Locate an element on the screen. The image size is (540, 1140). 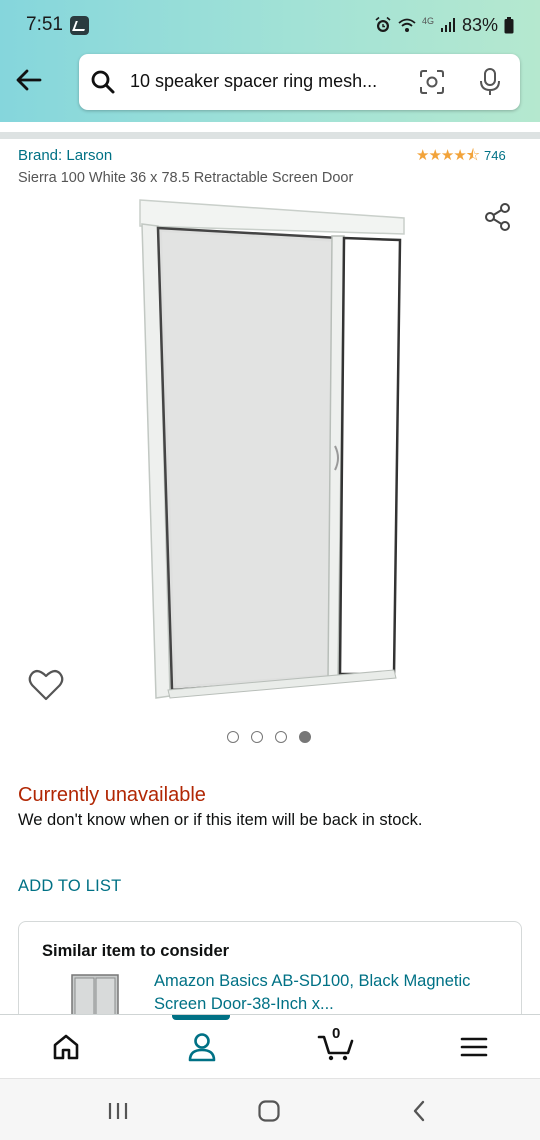
rating: ★ ★ ★ ★ ⯪ 746 is located at coordinates (461, 155).